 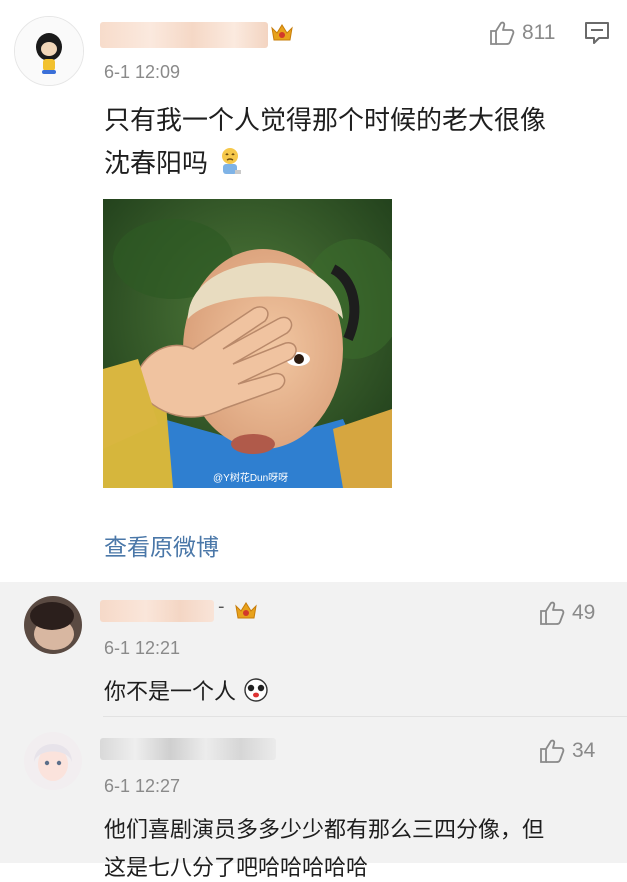 I want to click on reply-like-count: 49, so click(x=584, y=612).